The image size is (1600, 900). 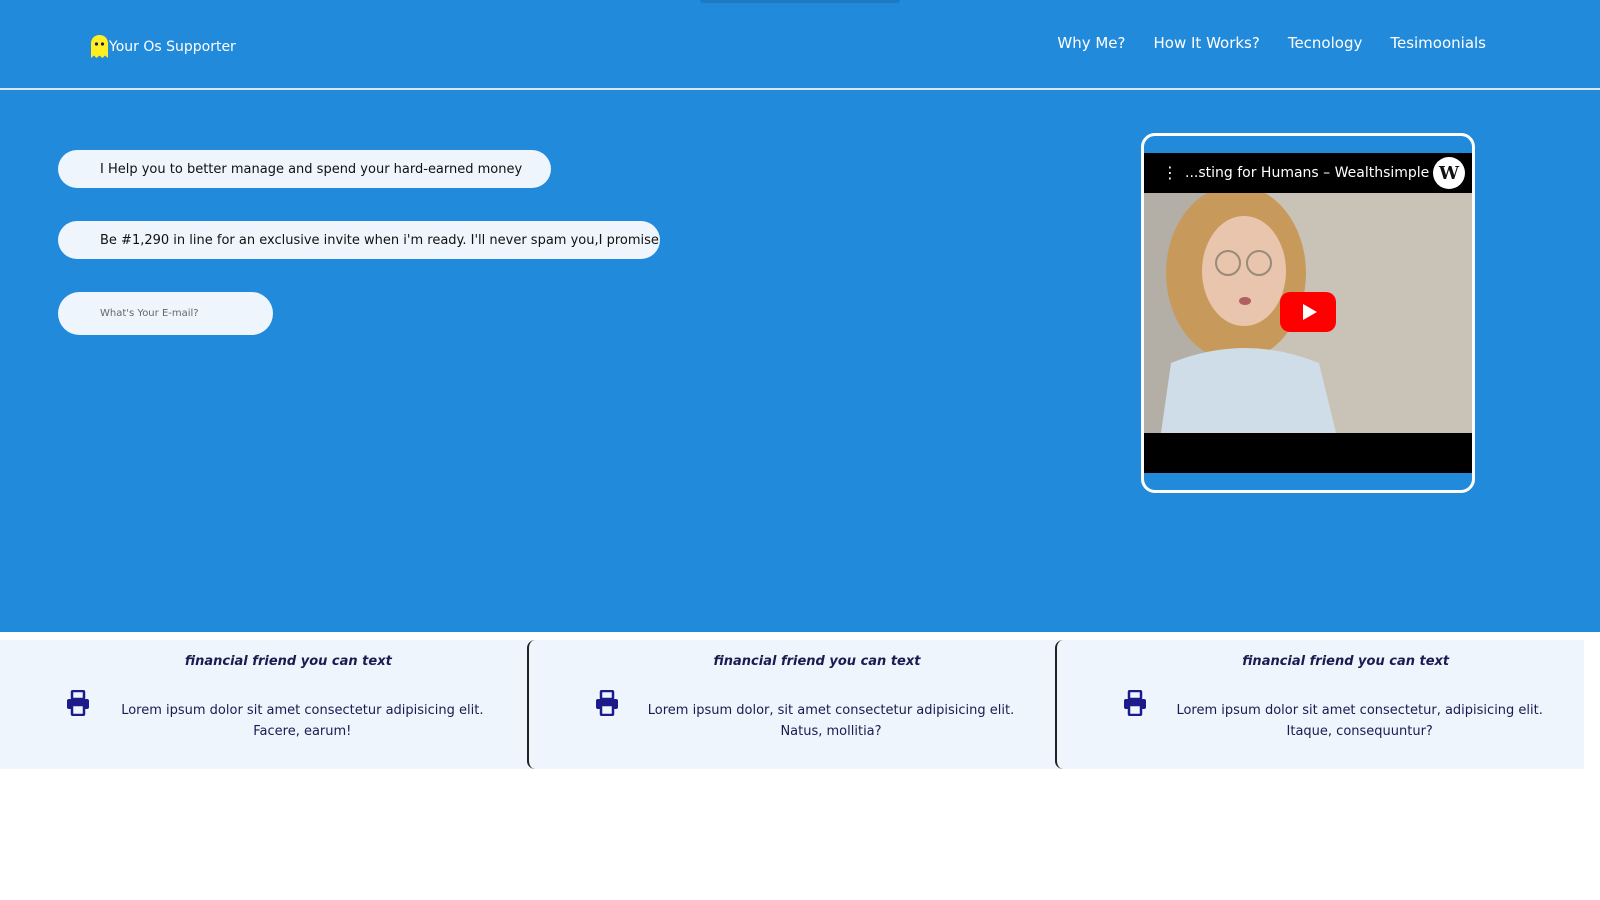 What do you see at coordinates (99, 46) in the screenshot?
I see `ghost-icon` at bounding box center [99, 46].